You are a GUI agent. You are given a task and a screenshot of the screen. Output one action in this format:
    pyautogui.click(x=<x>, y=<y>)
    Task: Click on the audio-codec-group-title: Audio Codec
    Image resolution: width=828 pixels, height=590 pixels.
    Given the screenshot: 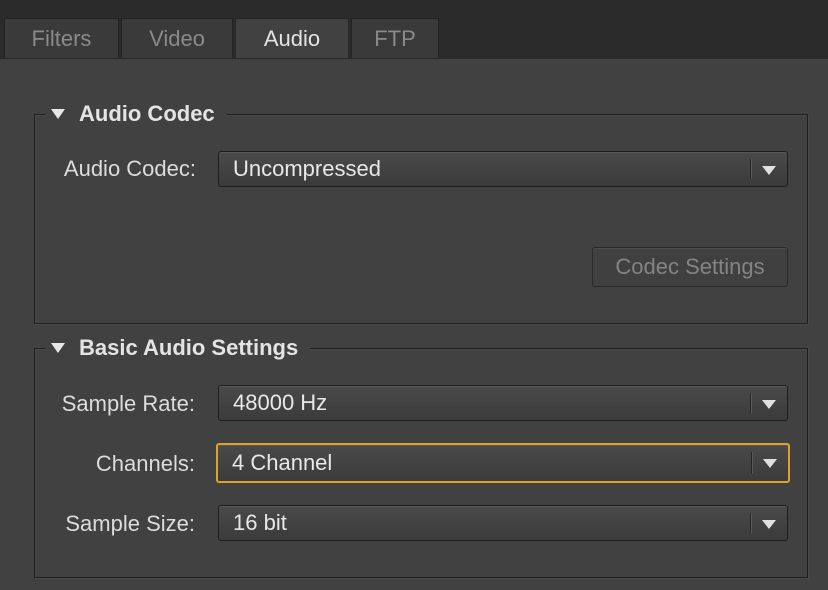 What is the action you would take?
    pyautogui.click(x=147, y=113)
    